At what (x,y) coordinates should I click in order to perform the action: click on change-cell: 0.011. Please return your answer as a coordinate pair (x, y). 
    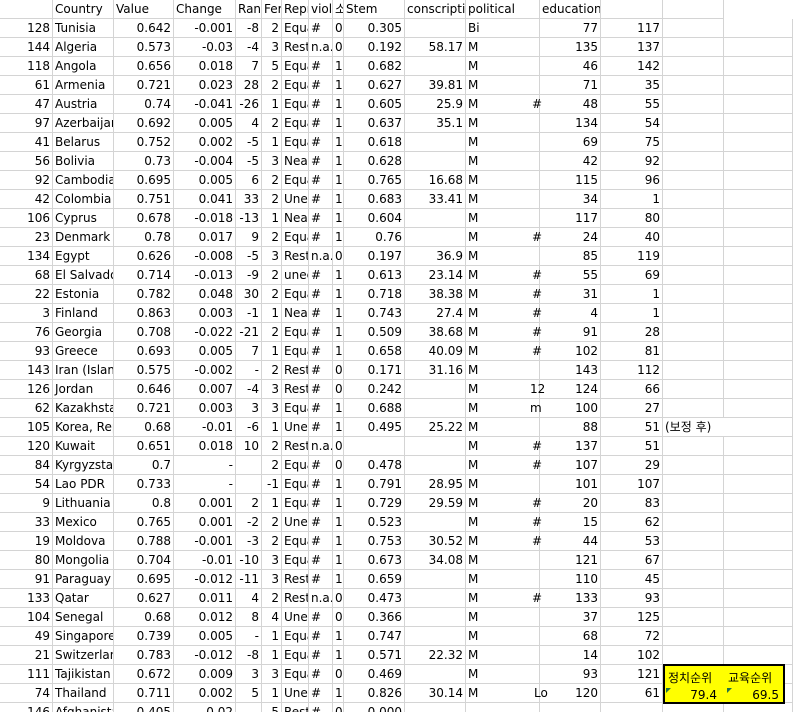
    Looking at the image, I should click on (205, 598).